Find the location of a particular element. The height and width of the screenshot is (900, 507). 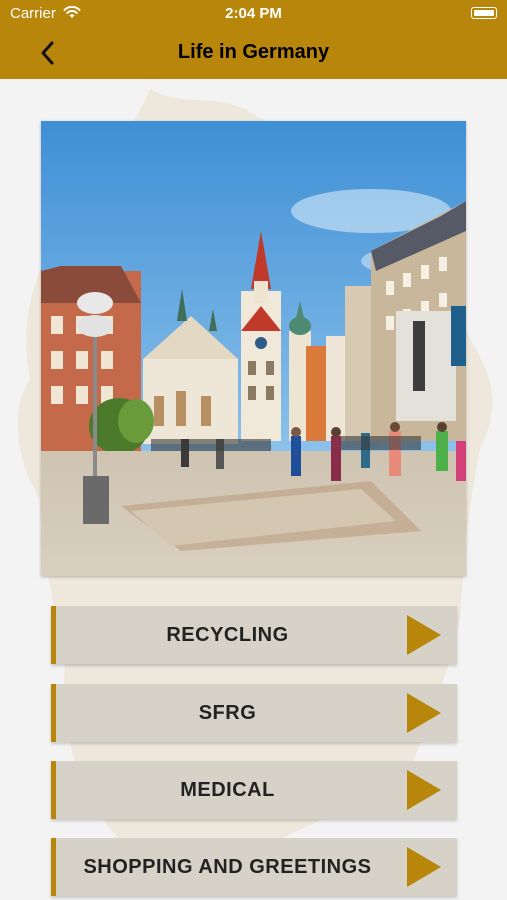

battery-icon is located at coordinates (484, 13).